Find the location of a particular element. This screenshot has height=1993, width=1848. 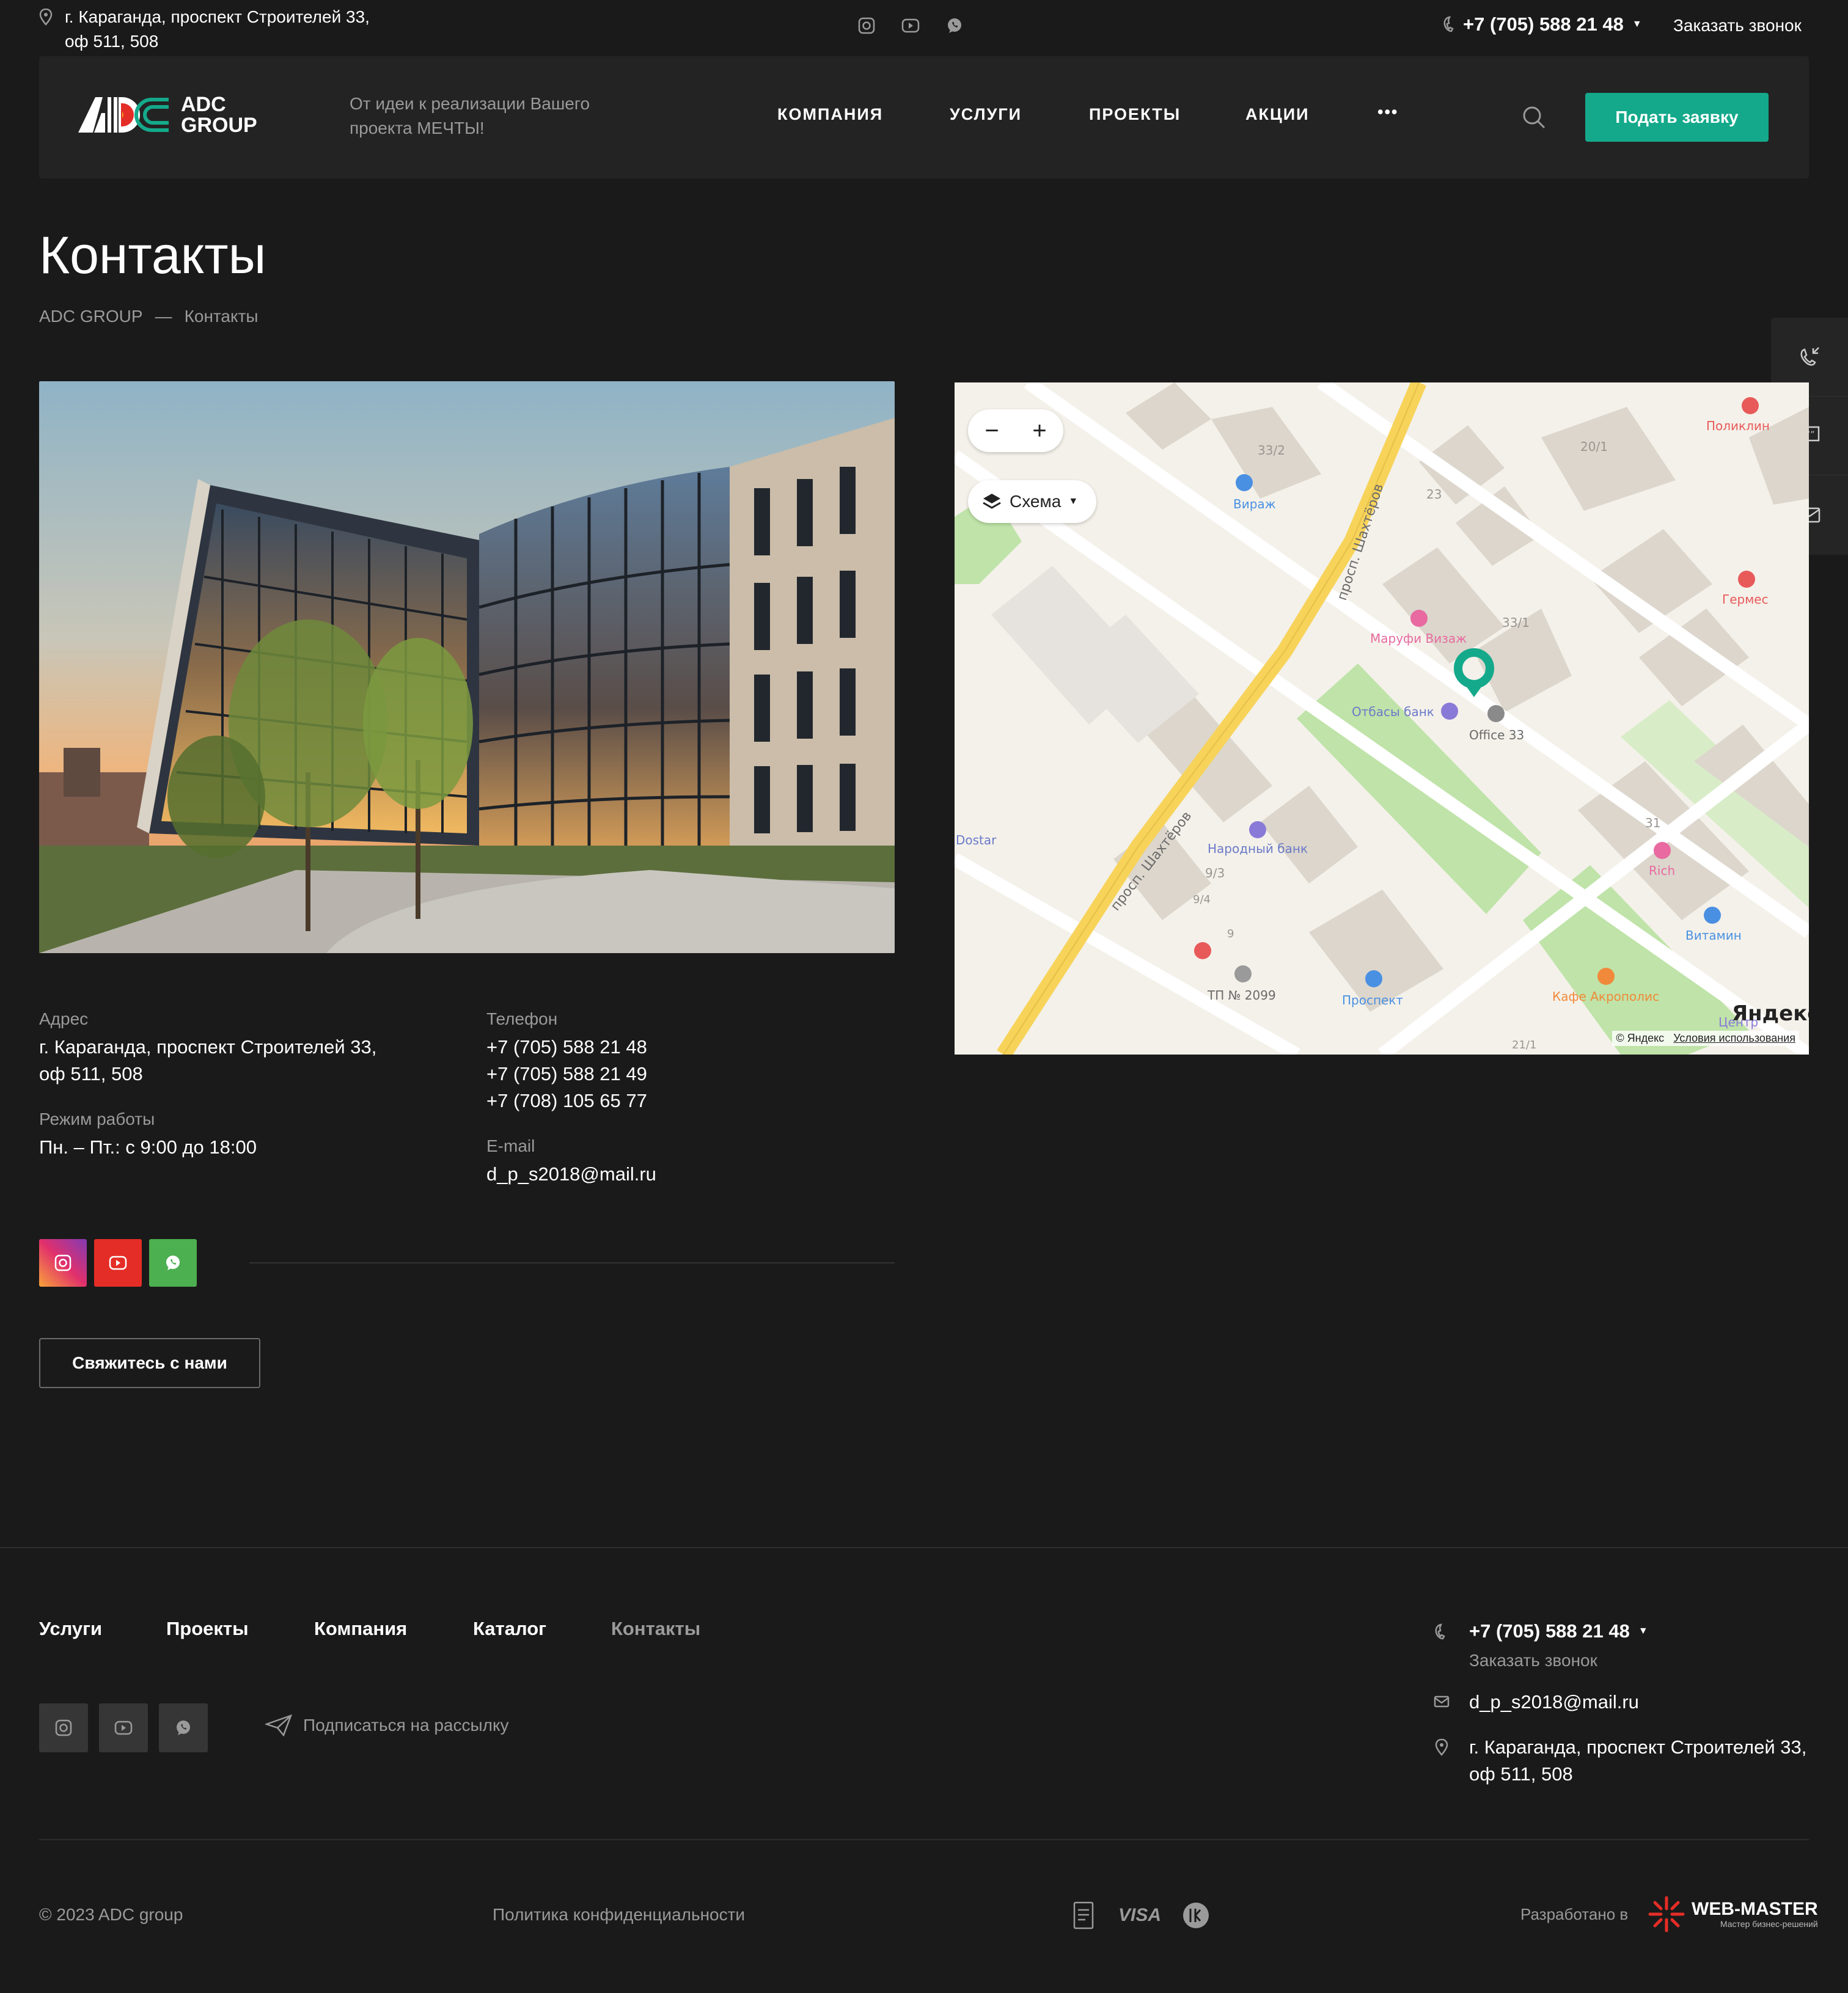

breadcrumb: ADC GROUP — Контакты is located at coordinates (149, 316).